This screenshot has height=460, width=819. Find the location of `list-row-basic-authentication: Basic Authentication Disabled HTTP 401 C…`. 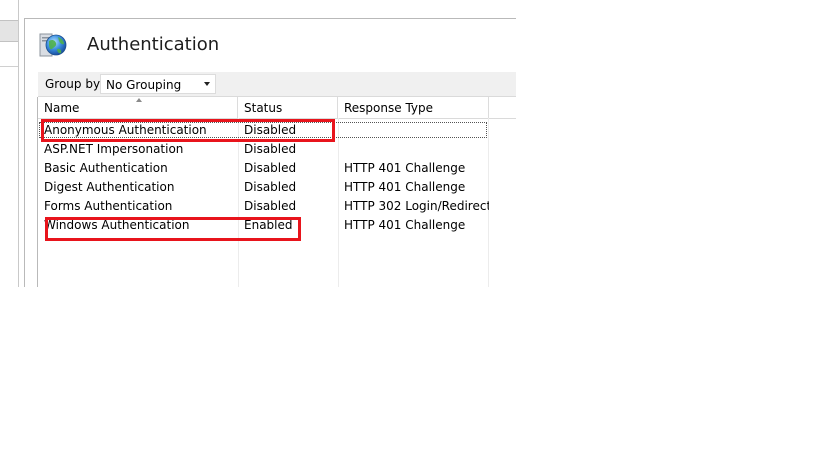

list-row-basic-authentication: Basic Authentication Disabled HTTP 401 C… is located at coordinates (263, 168).